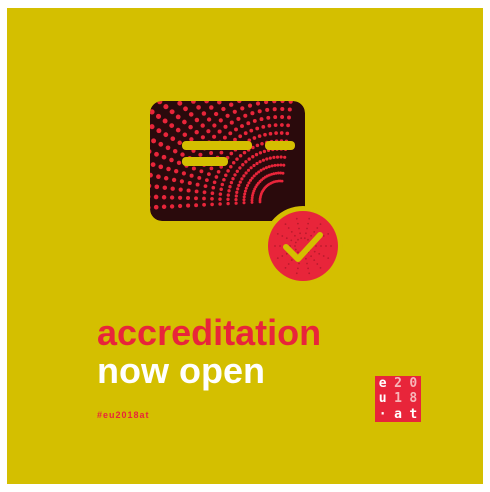  Describe the element at coordinates (398, 383) in the screenshot. I see `logo-cell: 2` at that location.